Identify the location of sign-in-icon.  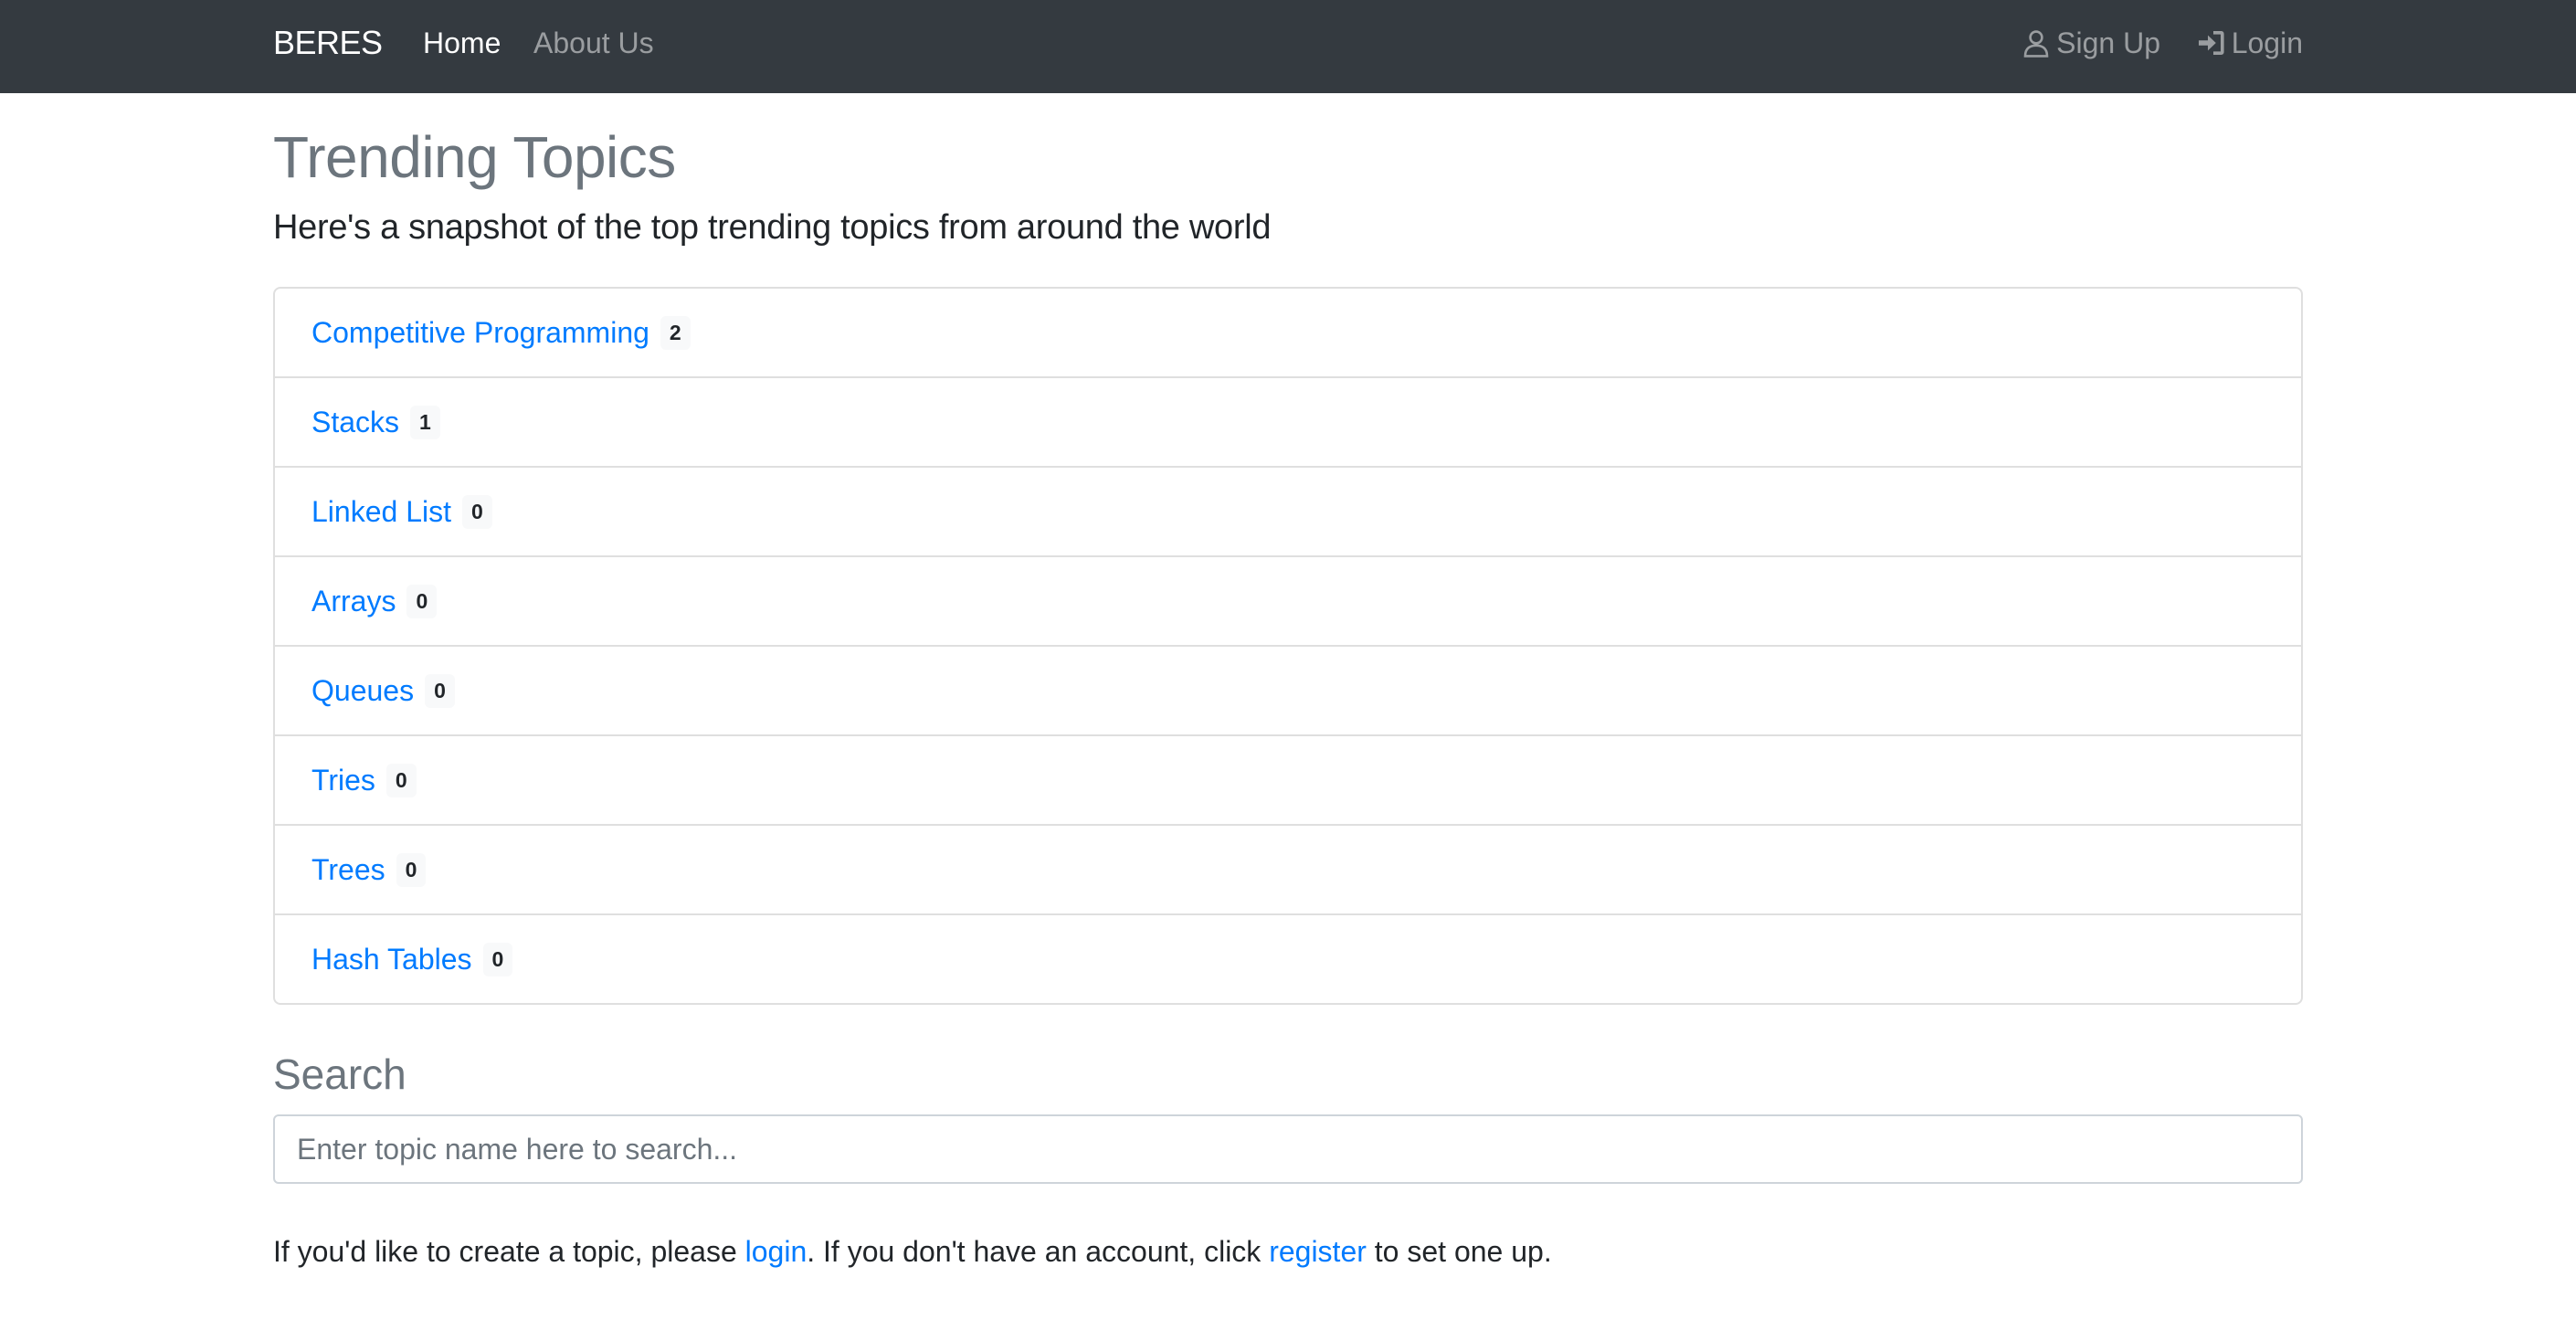
(2211, 43).